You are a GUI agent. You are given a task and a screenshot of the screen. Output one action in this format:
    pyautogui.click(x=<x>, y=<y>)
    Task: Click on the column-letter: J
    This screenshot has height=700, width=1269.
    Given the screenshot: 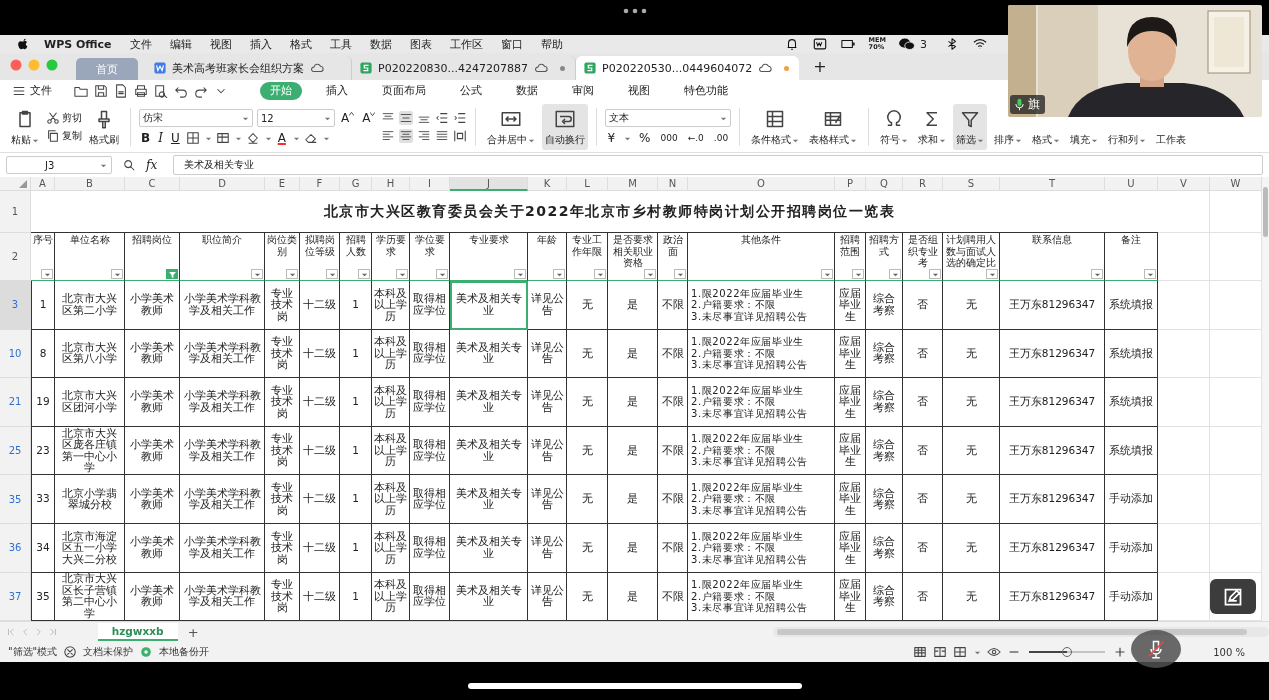 What is the action you would take?
    pyautogui.click(x=489, y=184)
    